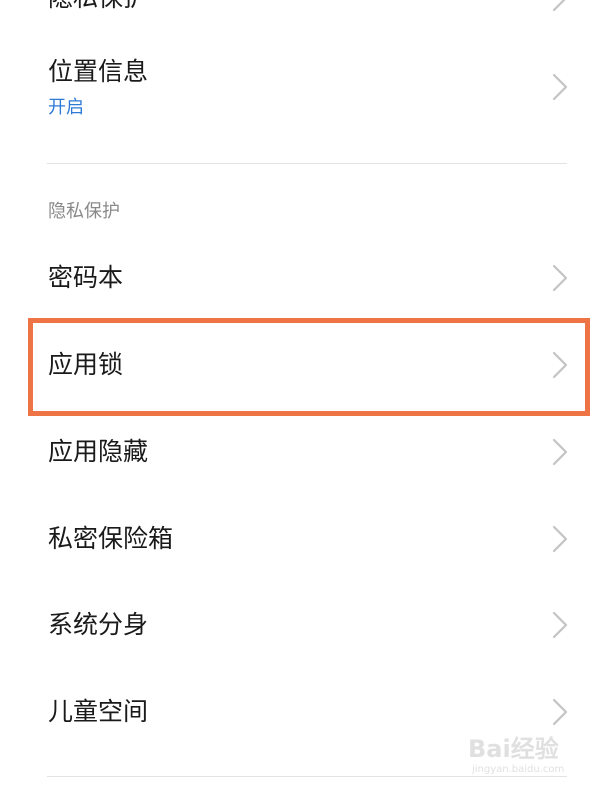 The width and height of the screenshot is (613, 793). I want to click on baidu-jingyan-watermark: Bai经验 jingyan.baidu.com, so click(530, 759).